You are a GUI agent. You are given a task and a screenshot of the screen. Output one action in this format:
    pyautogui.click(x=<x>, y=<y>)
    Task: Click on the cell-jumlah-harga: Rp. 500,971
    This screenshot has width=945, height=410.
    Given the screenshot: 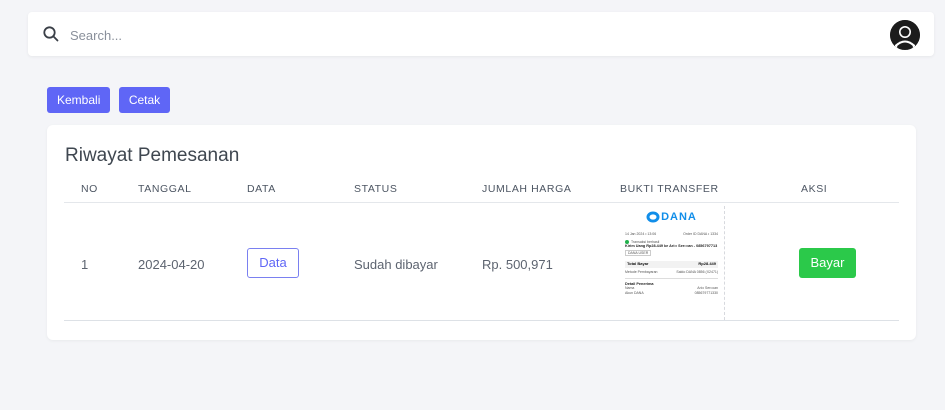 What is the action you would take?
    pyautogui.click(x=517, y=264)
    